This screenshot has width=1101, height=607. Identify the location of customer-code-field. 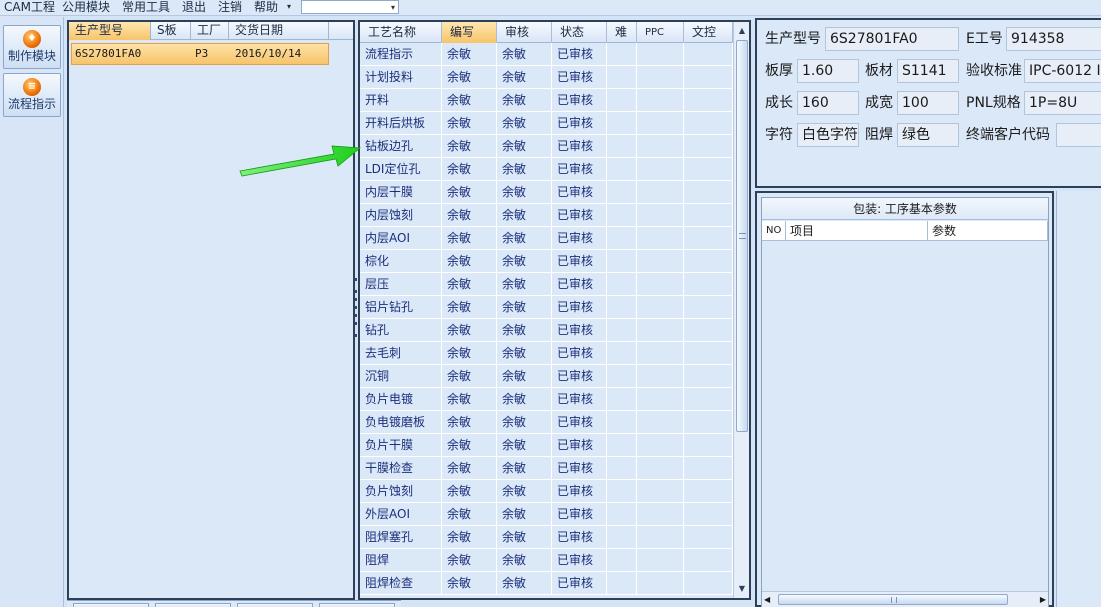
(1078, 135).